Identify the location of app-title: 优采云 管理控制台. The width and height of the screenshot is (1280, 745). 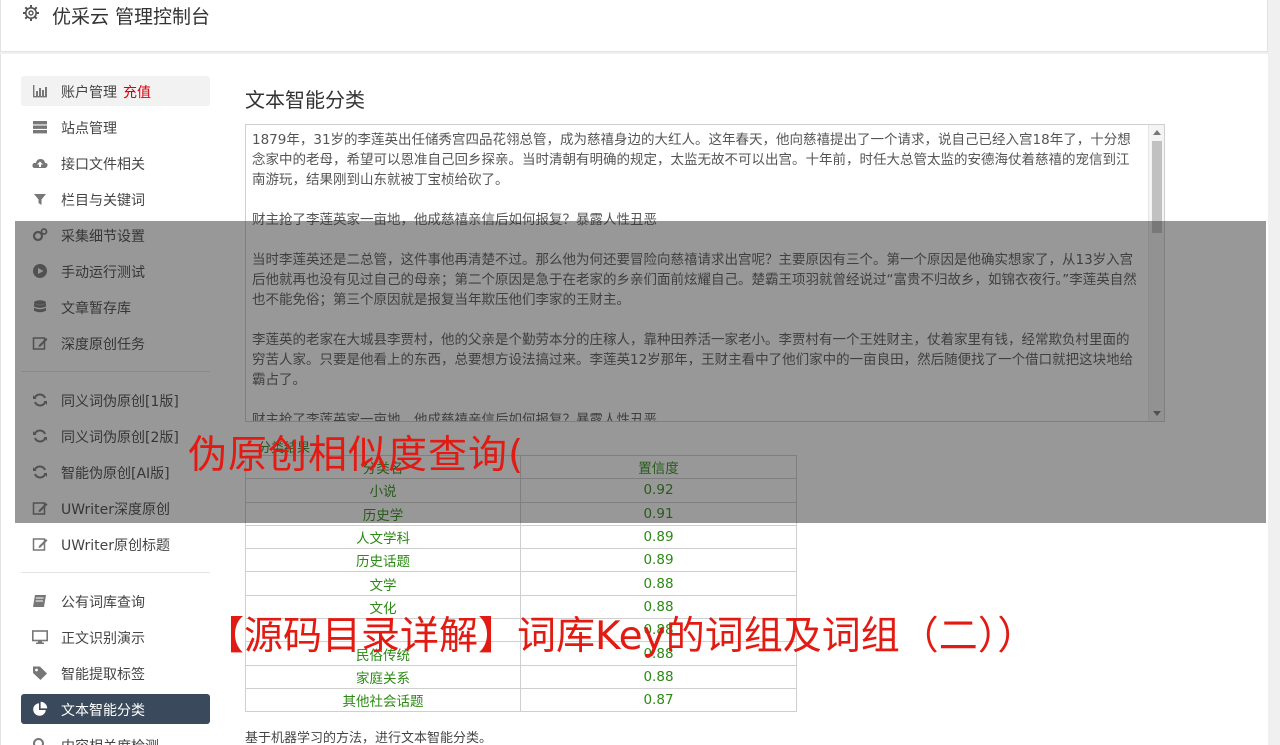
(131, 17).